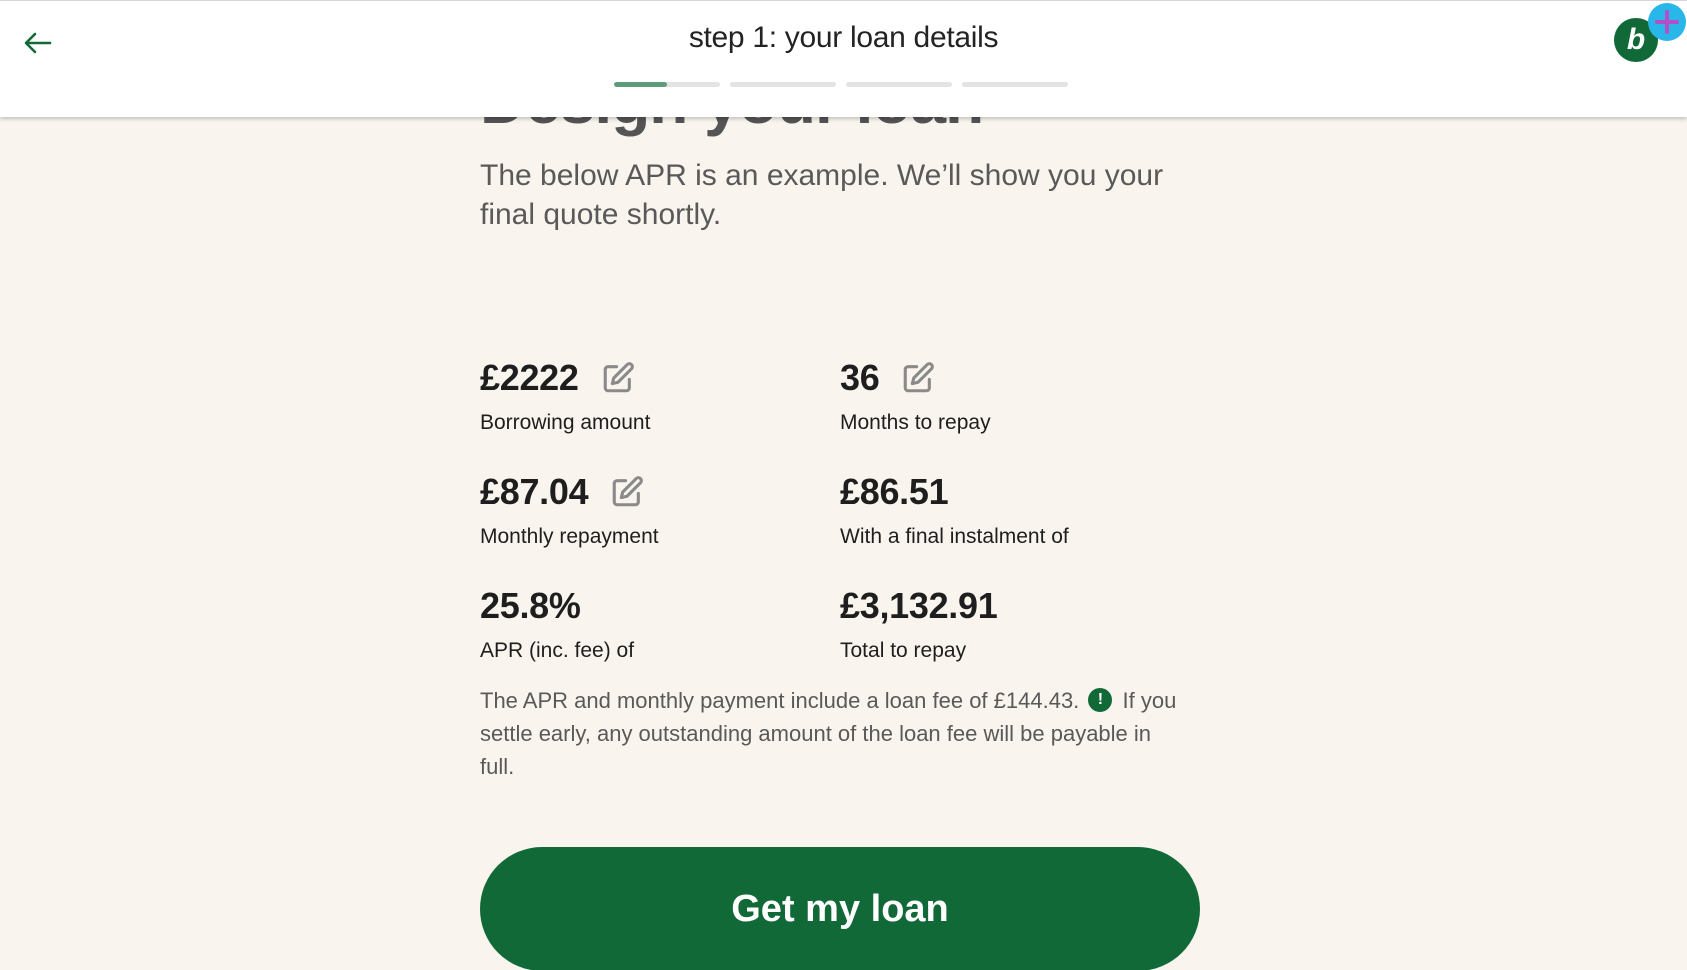  What do you see at coordinates (1667, 22) in the screenshot?
I see `plus-icon` at bounding box center [1667, 22].